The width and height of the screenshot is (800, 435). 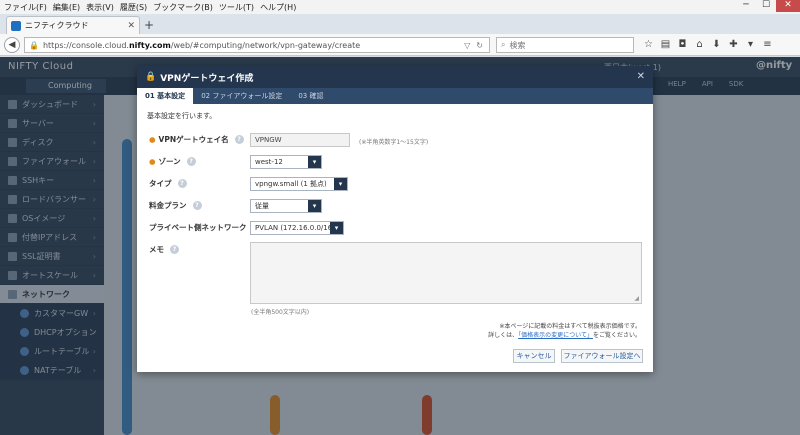 What do you see at coordinates (165, 96) in the screenshot?
I see `step-basic-settings: 01 基本設定` at bounding box center [165, 96].